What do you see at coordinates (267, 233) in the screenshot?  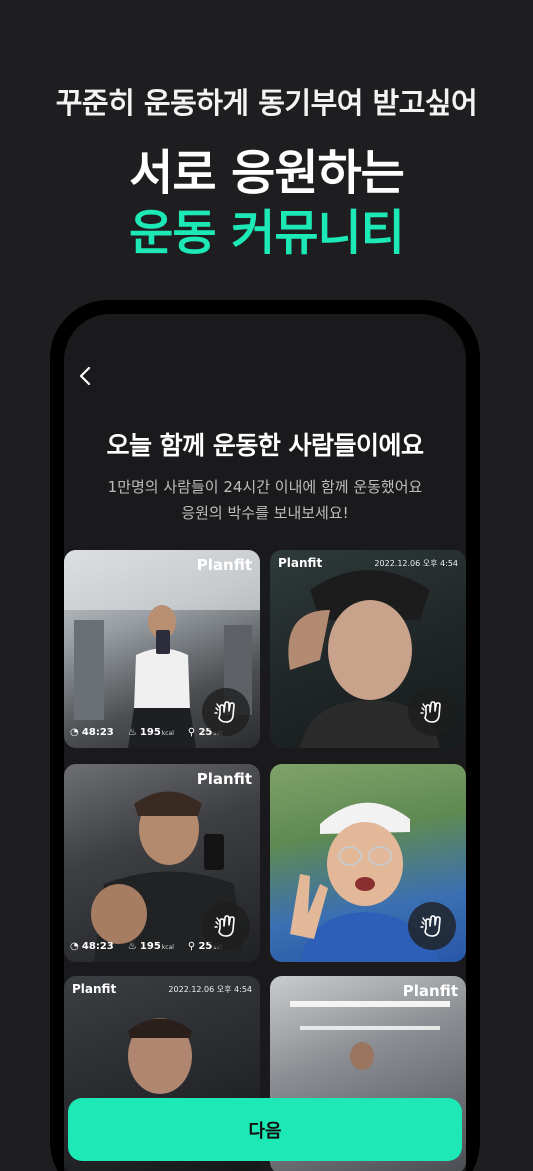 I see `promo-title-accent: 운동 커뮤니티` at bounding box center [267, 233].